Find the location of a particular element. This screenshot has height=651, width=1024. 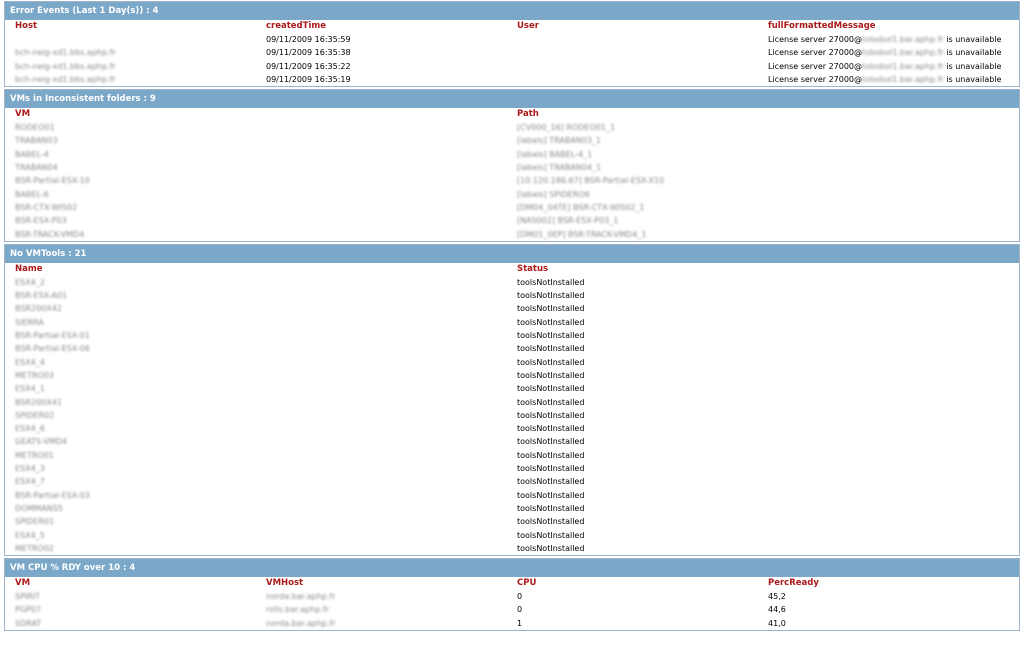

path-cell: [CV000_16] RODEO01_1 is located at coordinates (566, 128).